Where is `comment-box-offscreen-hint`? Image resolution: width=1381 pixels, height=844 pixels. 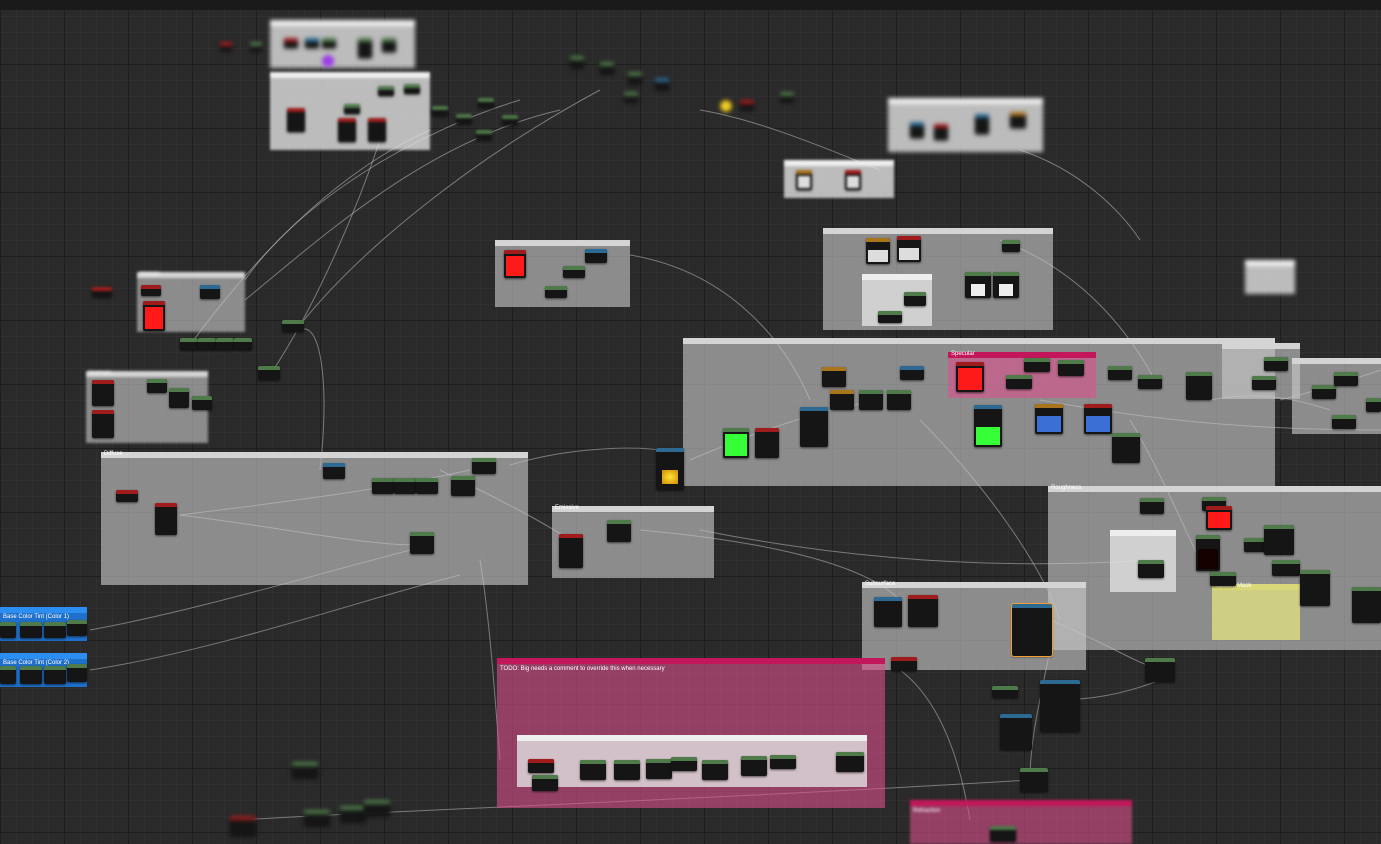
comment-box-offscreen-hint is located at coordinates (1270, 277).